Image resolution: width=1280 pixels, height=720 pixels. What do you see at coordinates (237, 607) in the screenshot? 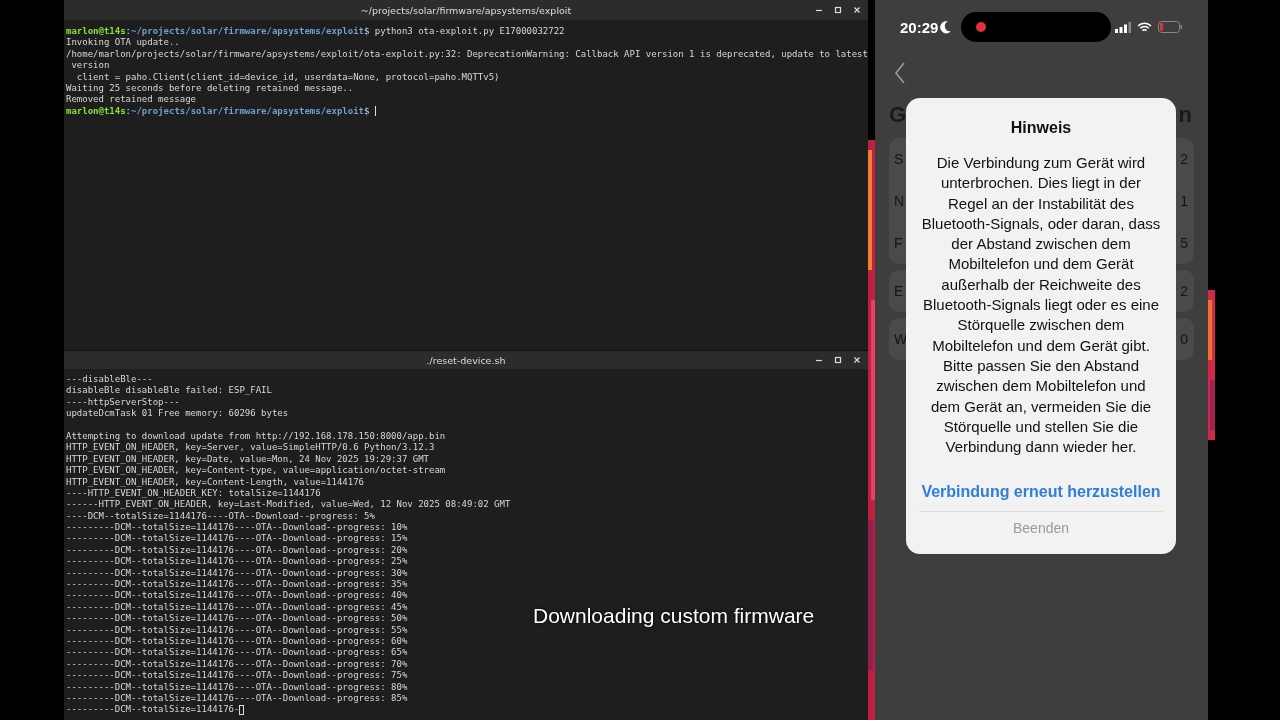
I see `output-line: ---------DCM--totalSize=1144176----OTA--Download--progress: 45%` at bounding box center [237, 607].